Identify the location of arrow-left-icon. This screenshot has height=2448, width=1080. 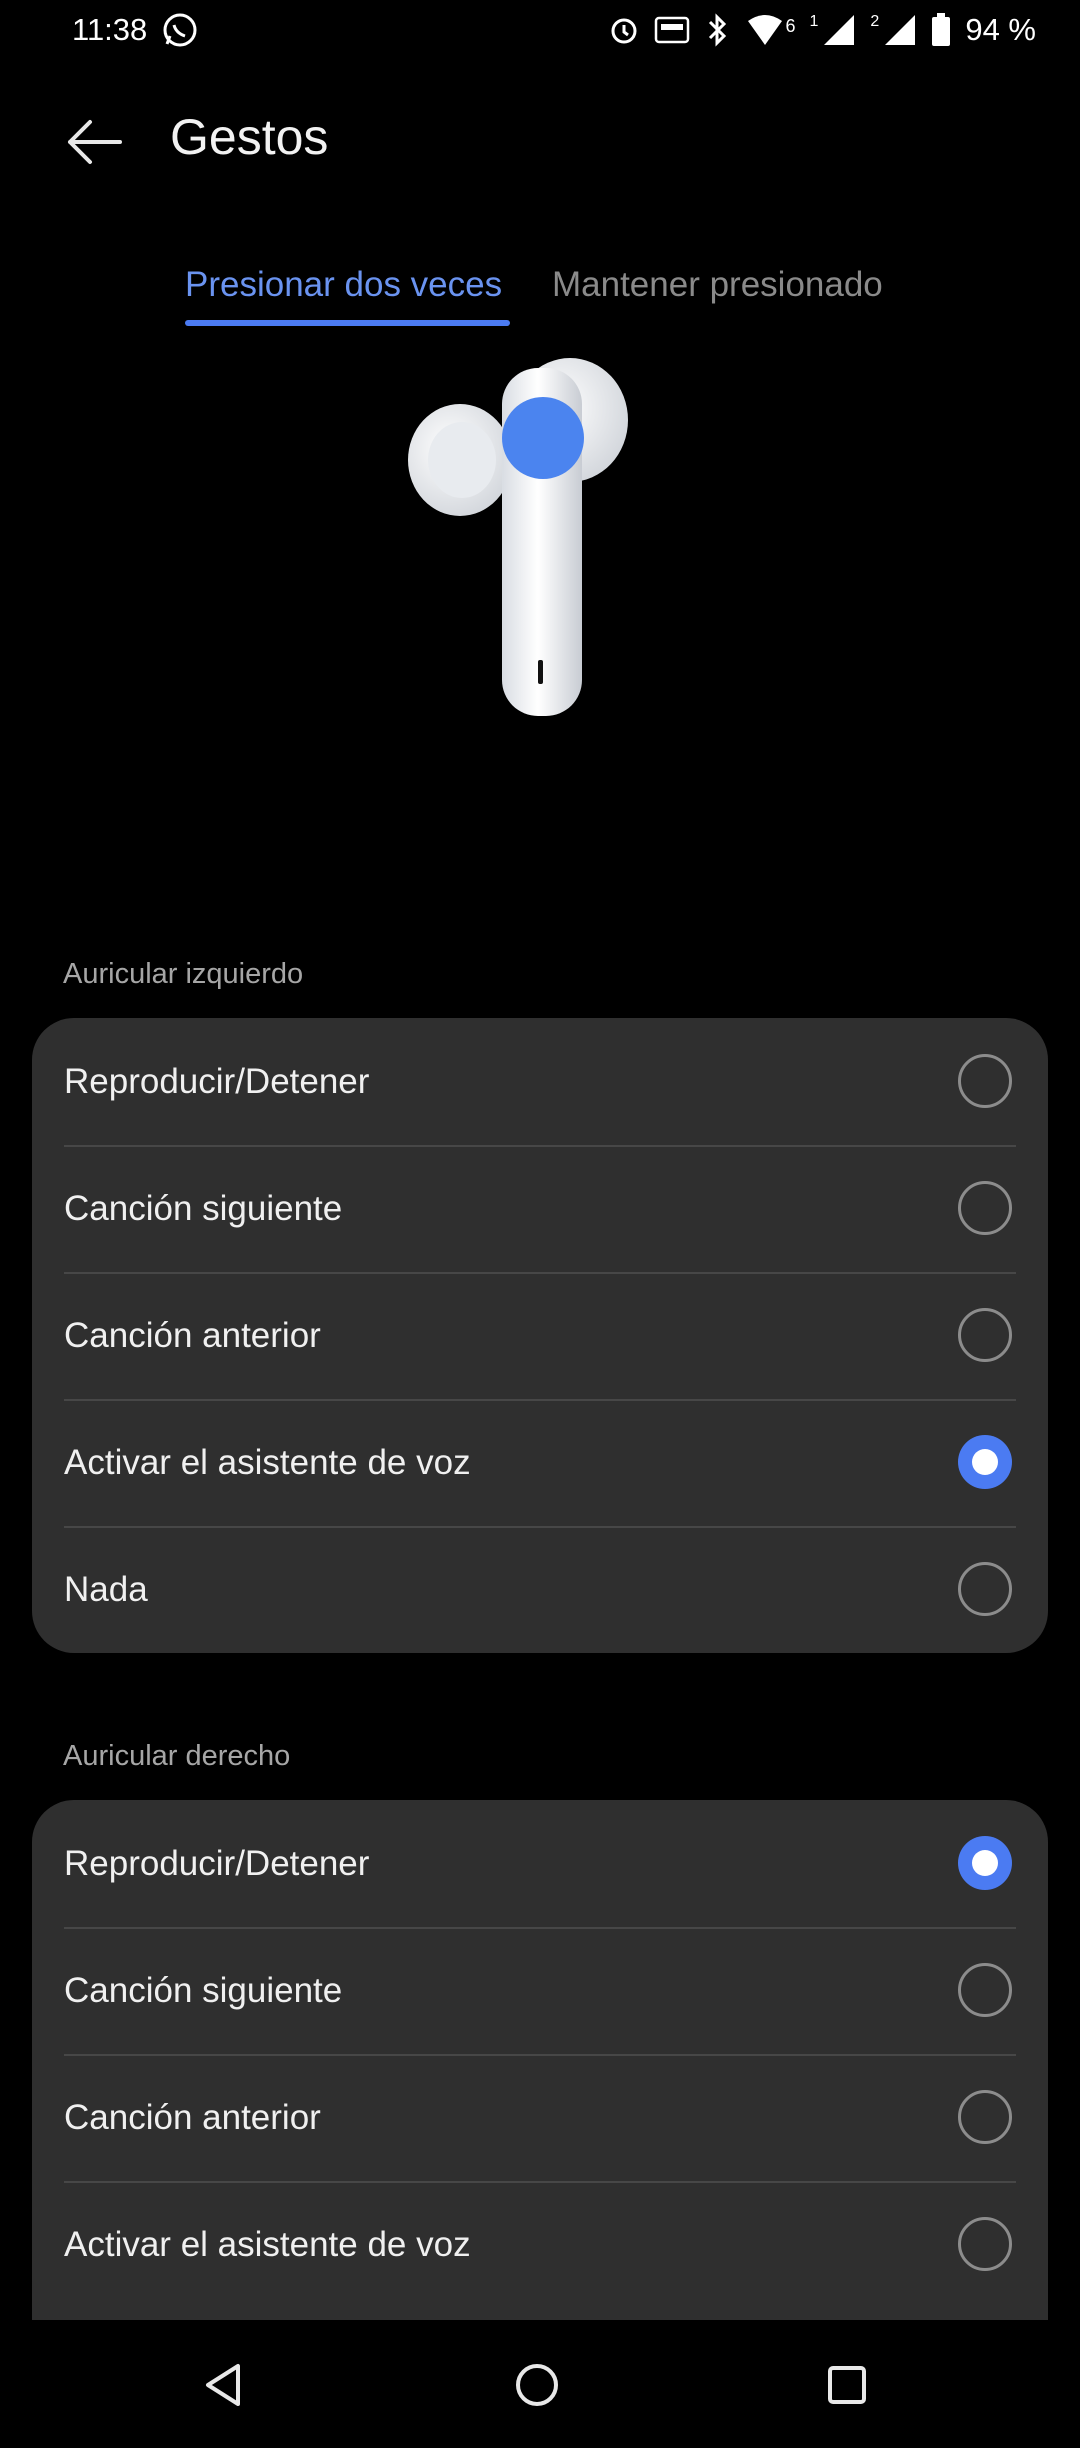
(95, 142).